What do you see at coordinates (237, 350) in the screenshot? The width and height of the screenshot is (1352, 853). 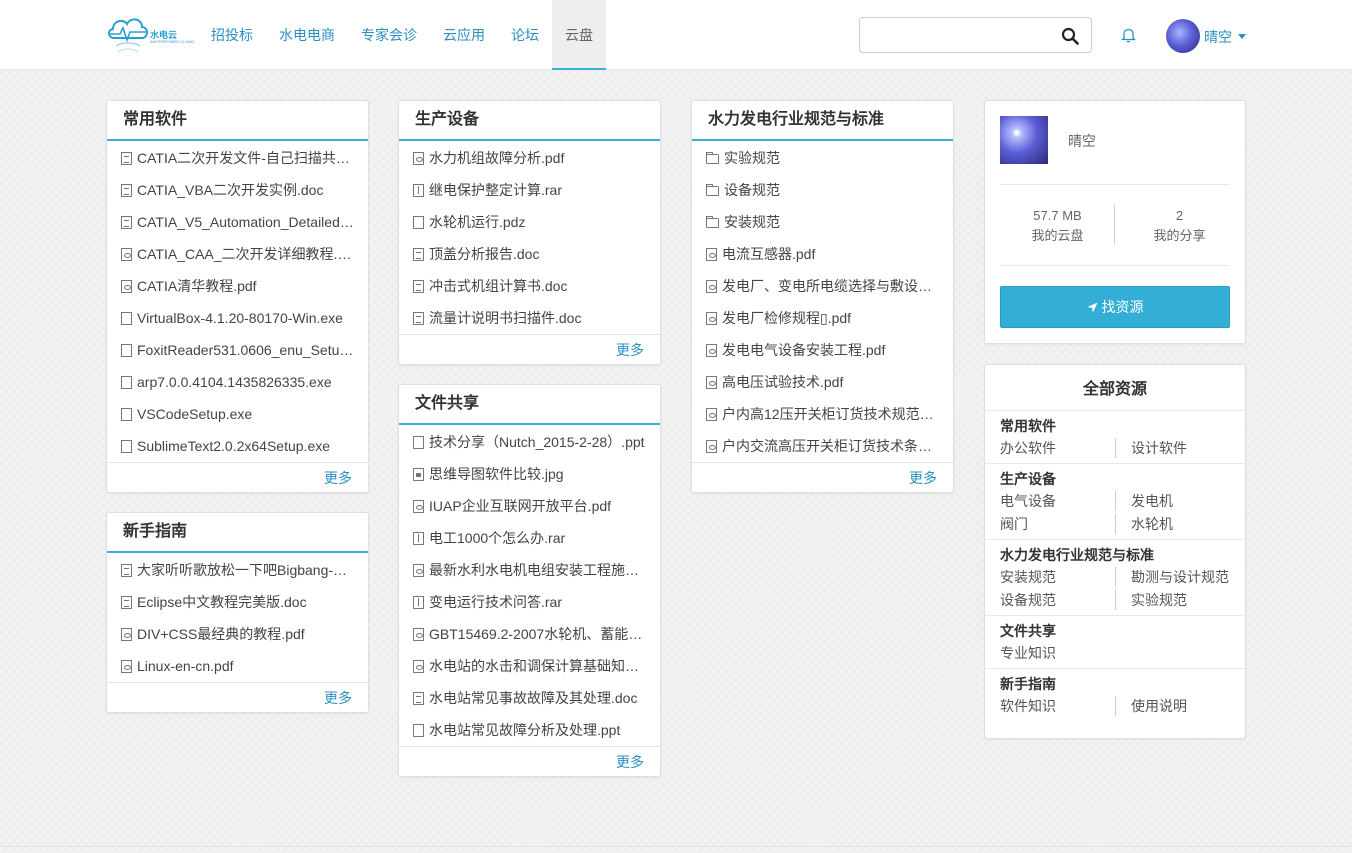 I see `list-item: FoxitReader531.0606_enu_Setup.exe` at bounding box center [237, 350].